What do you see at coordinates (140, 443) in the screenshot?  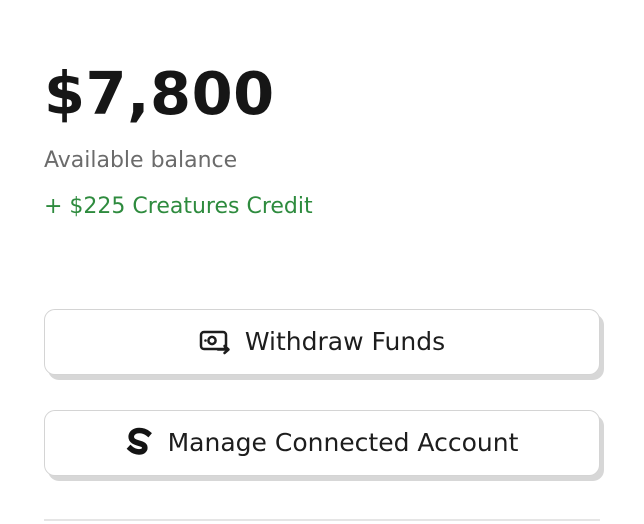 I see `stripe-s-icon` at bounding box center [140, 443].